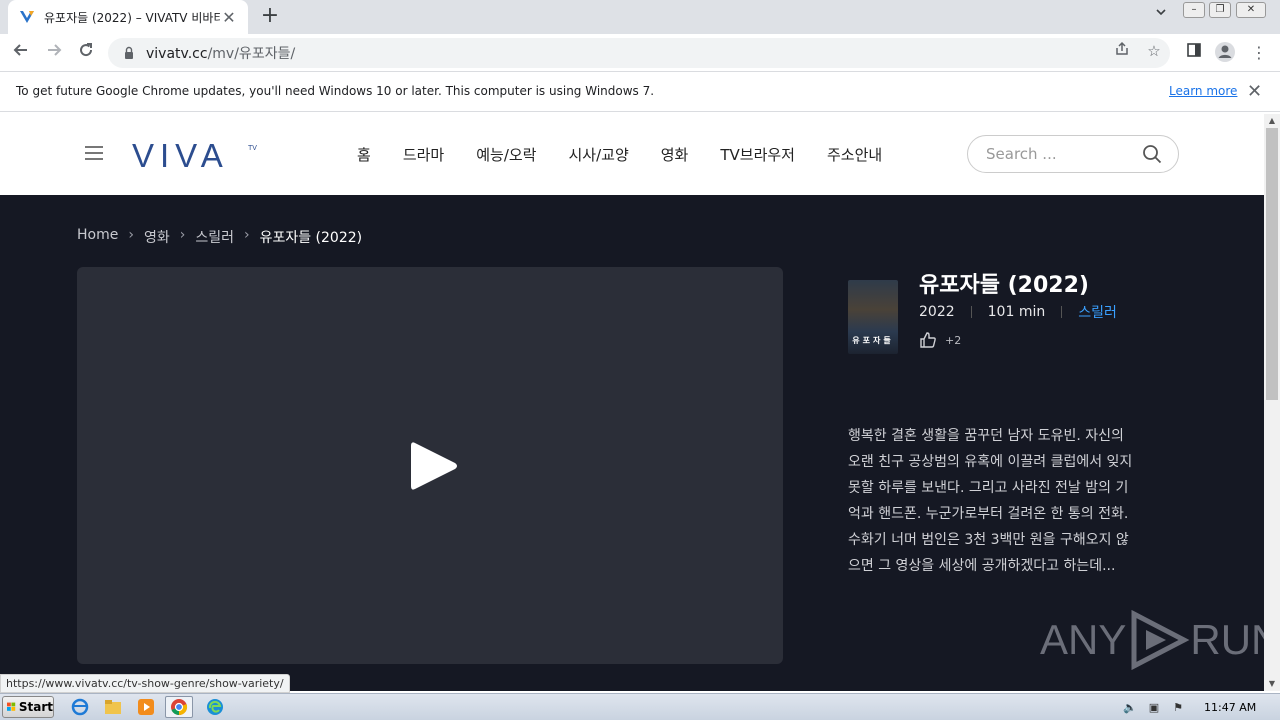 This screenshot has height=720, width=1280. I want to click on system-tray: 🔈 ▣ ⚑ 11:47 AM, so click(1189, 707).